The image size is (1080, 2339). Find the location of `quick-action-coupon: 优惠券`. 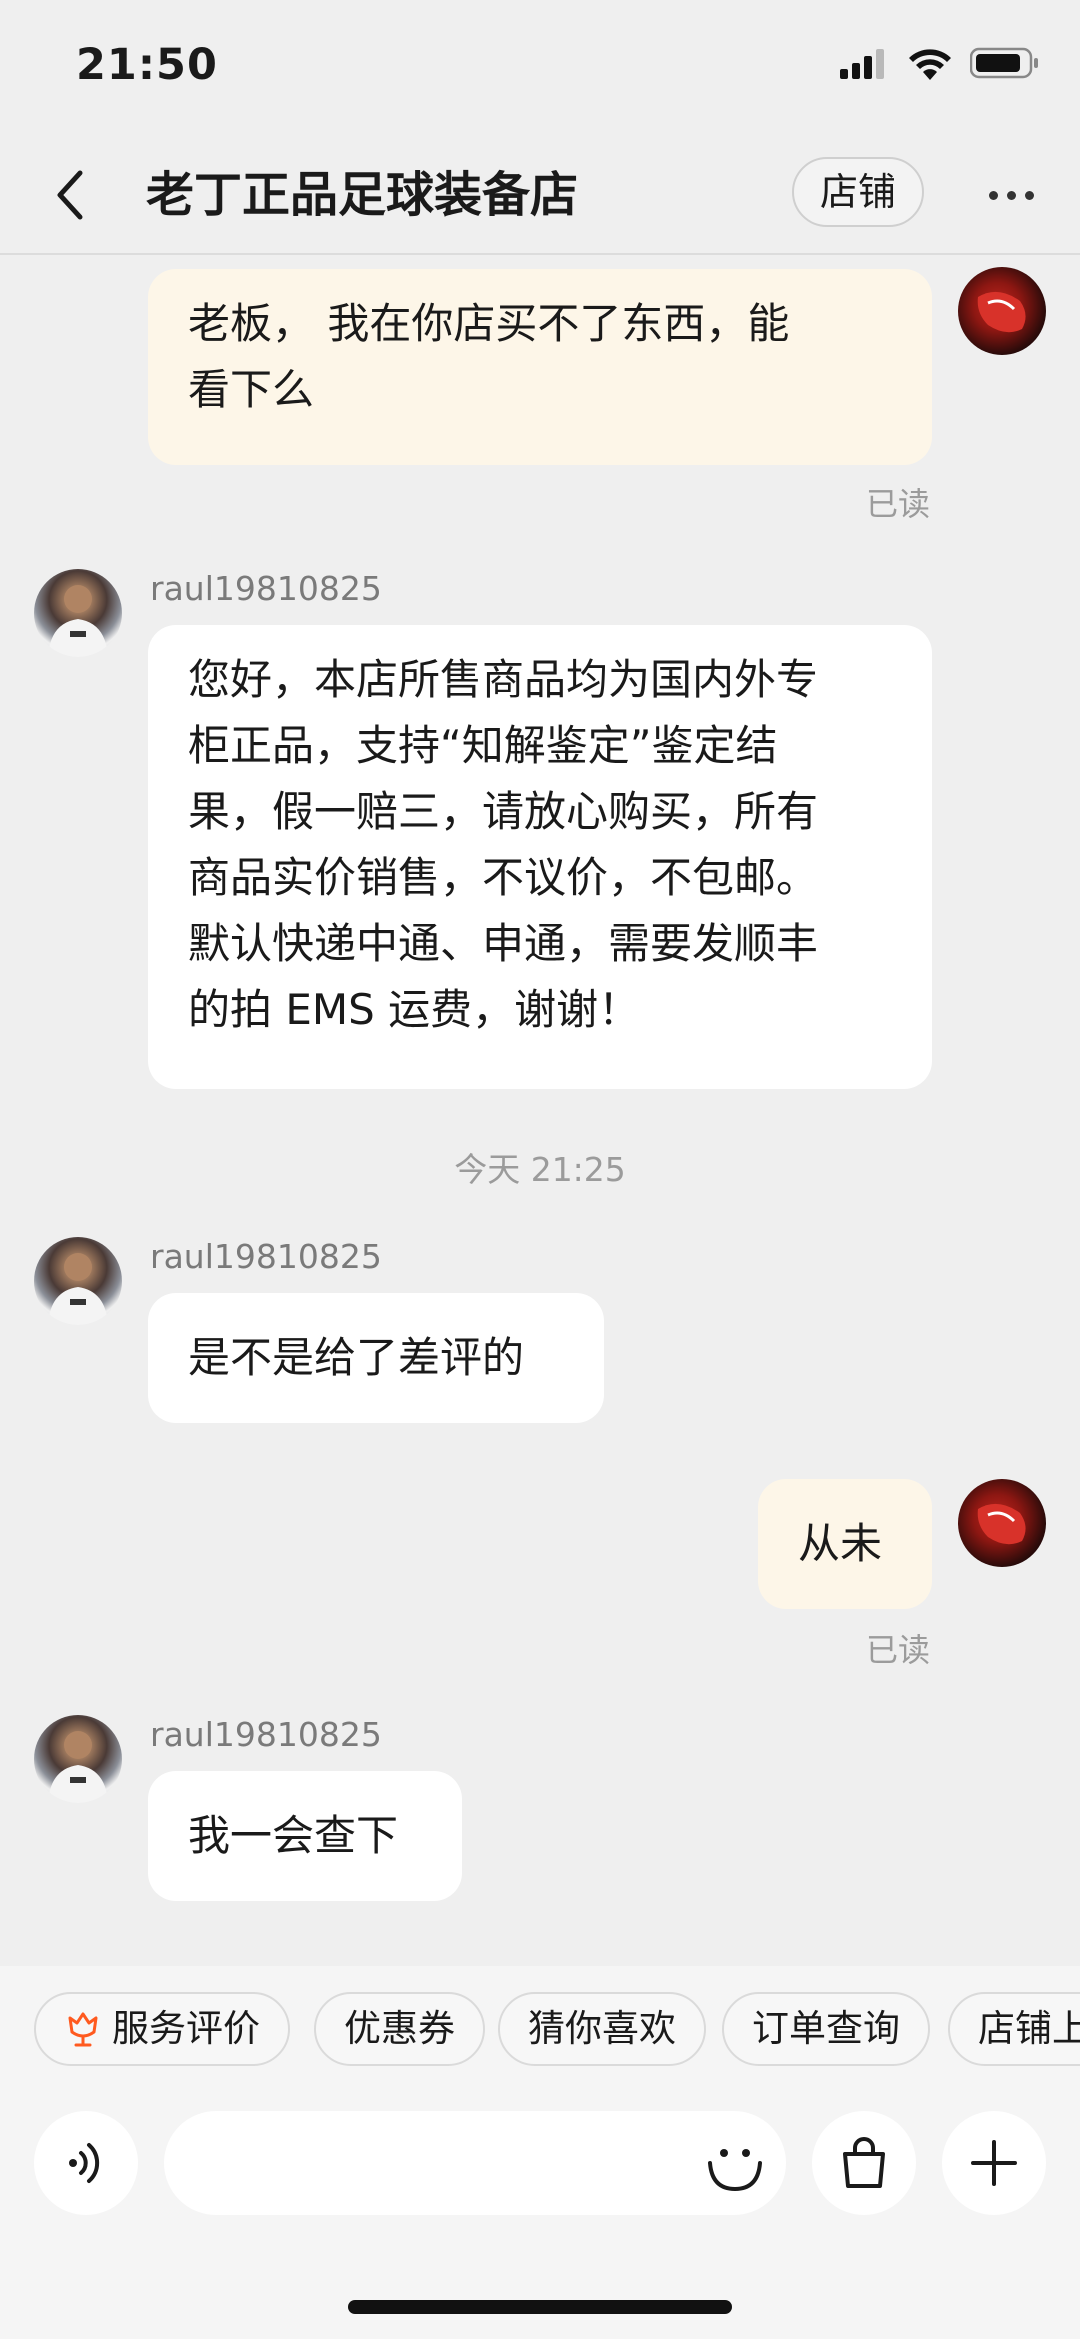

quick-action-coupon: 优惠券 is located at coordinates (399, 2029).